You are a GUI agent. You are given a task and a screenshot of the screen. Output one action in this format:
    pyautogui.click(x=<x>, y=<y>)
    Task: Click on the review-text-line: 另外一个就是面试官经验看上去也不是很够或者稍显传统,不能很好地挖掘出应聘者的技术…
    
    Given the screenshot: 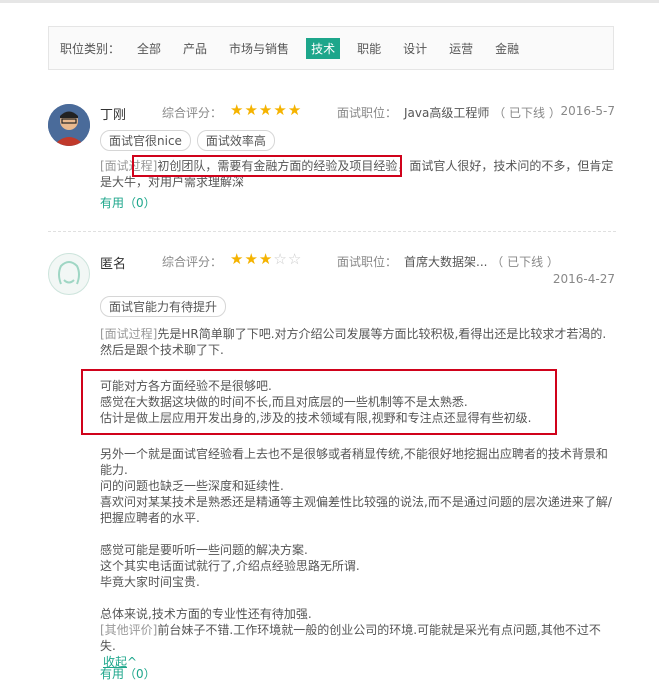 What is the action you would take?
    pyautogui.click(x=354, y=454)
    